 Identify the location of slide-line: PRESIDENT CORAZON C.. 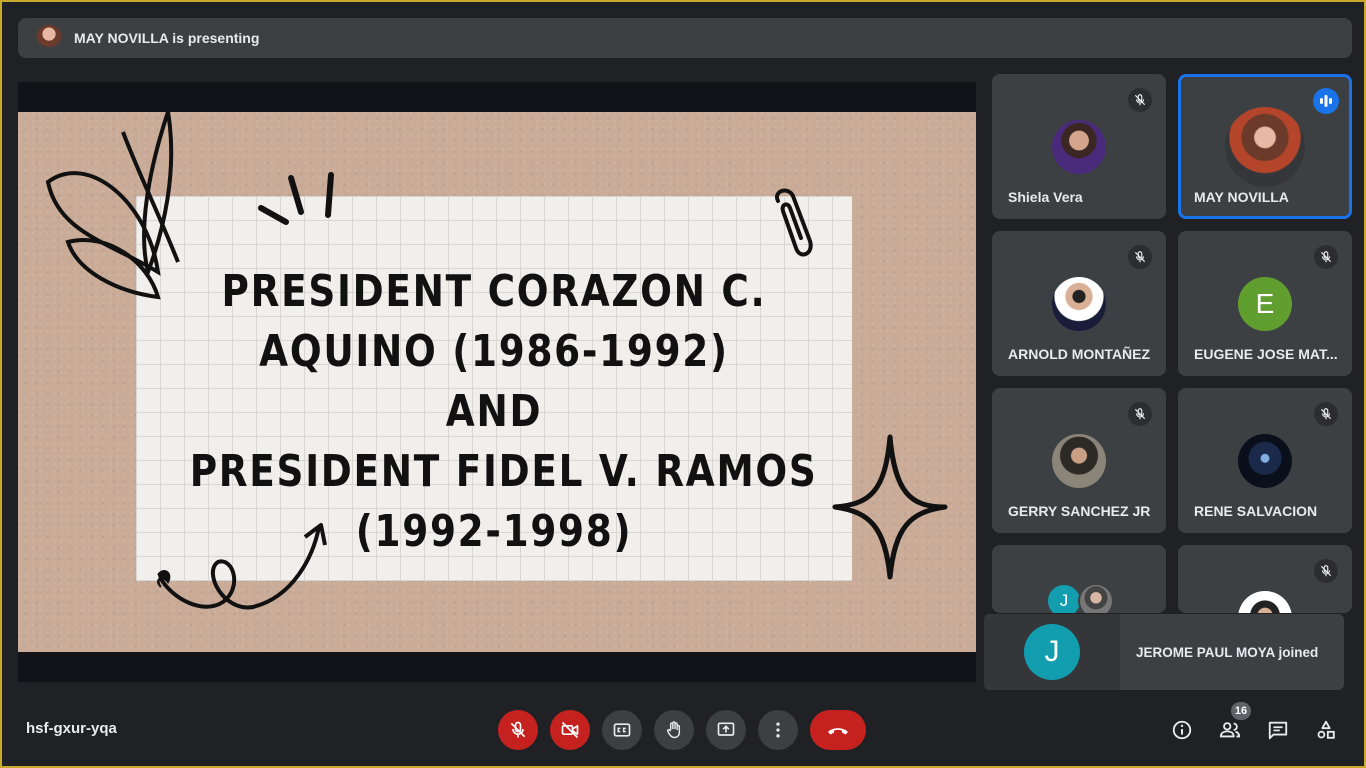
(494, 291).